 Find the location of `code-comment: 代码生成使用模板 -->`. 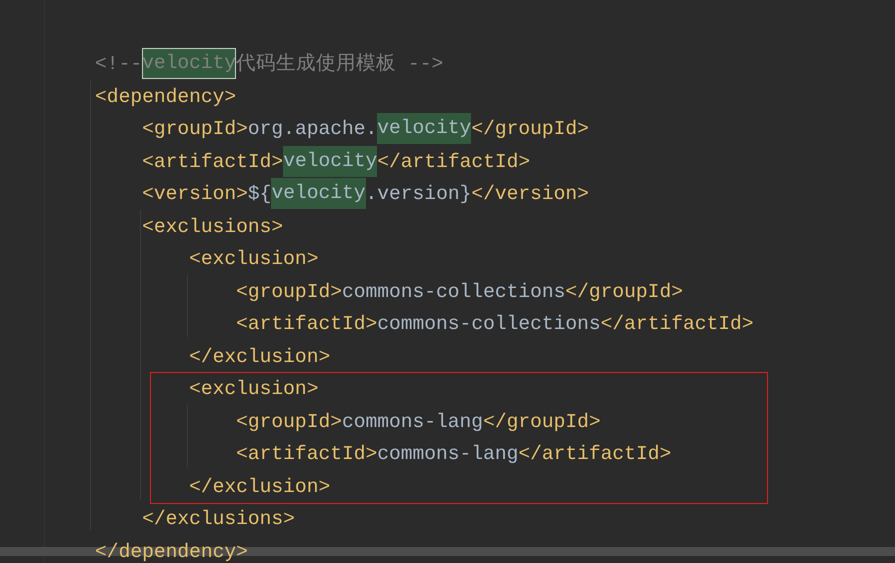

code-comment: 代码生成使用模板 --> is located at coordinates (340, 64).